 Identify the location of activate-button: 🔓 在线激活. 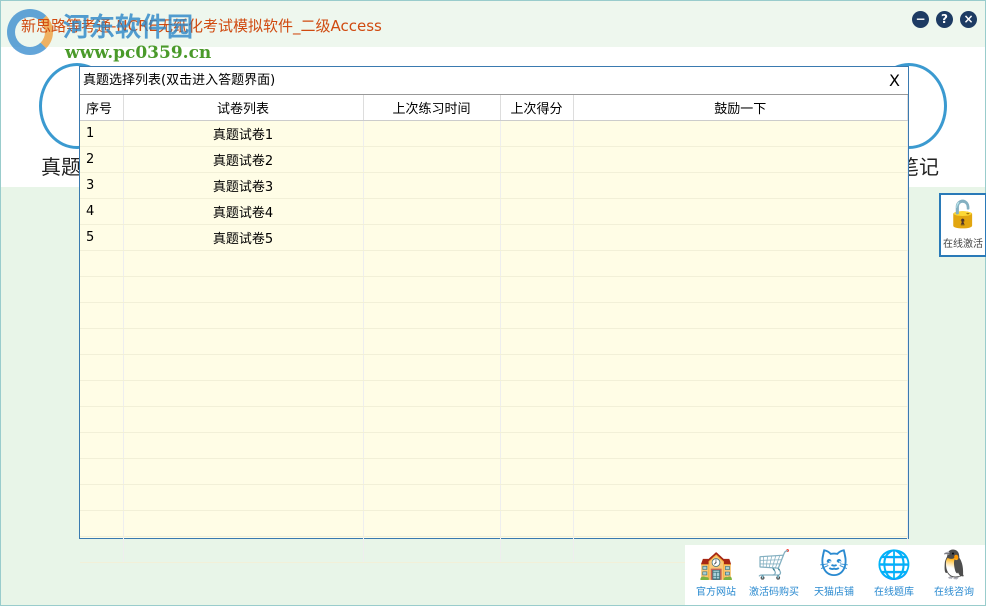
(962, 225).